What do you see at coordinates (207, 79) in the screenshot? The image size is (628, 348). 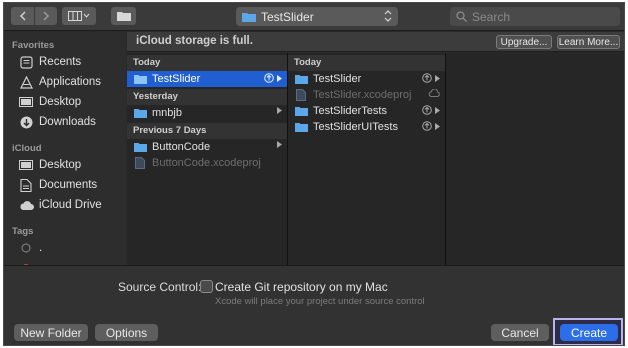 I see `list-item-testslider: TestSlider` at bounding box center [207, 79].